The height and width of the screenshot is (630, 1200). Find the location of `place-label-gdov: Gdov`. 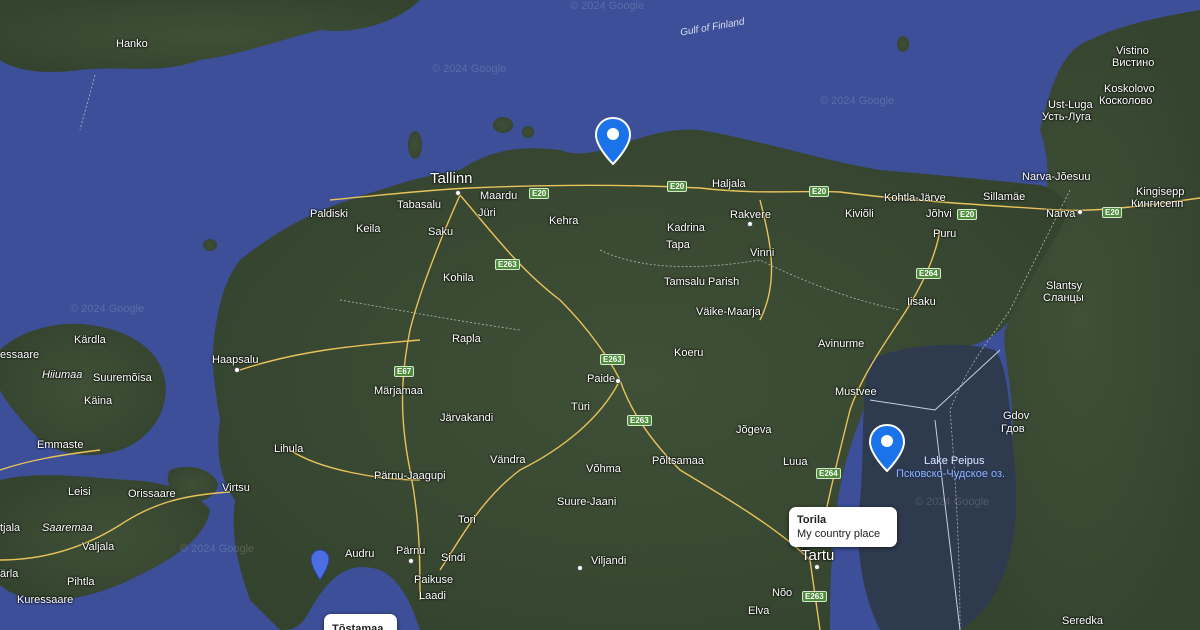

place-label-gdov: Gdov is located at coordinates (1016, 416).